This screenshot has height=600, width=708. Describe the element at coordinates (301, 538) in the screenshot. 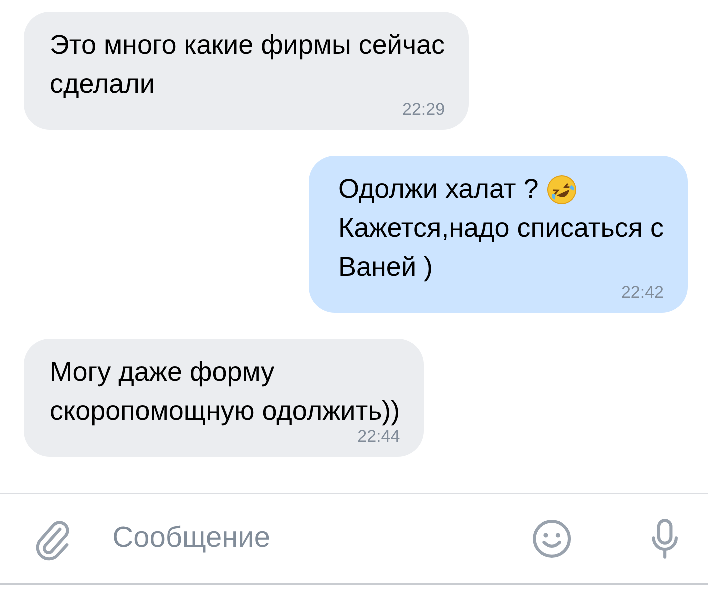

I see `message-input: Сообщение` at that location.